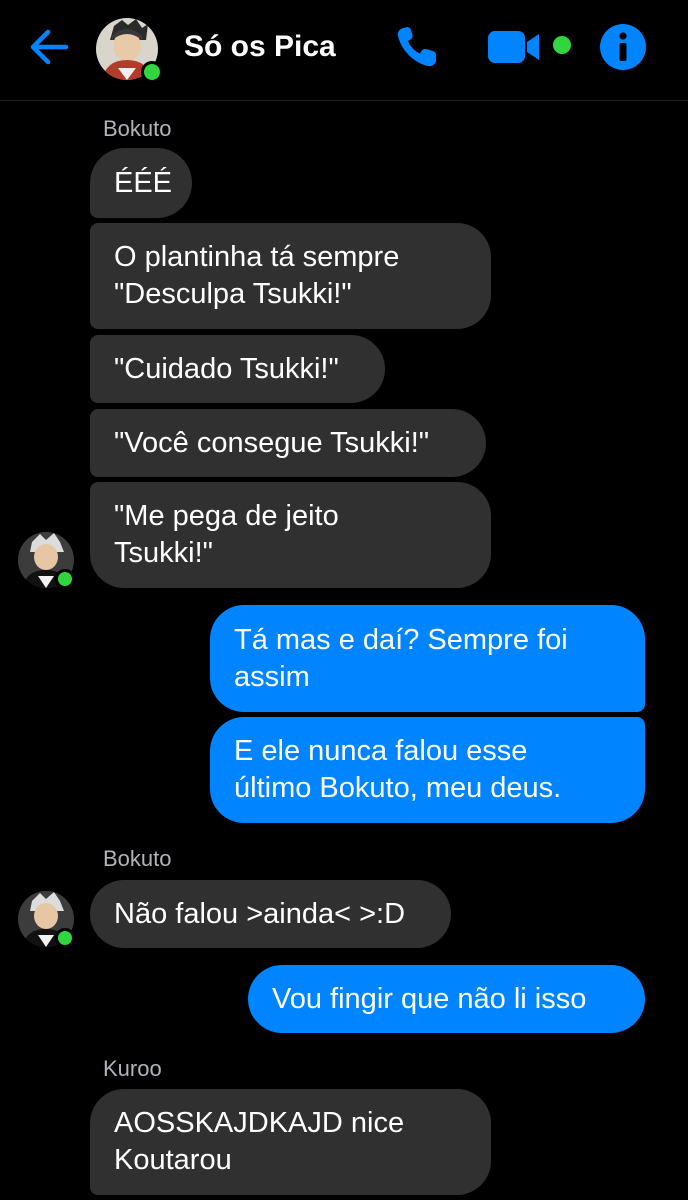 The width and height of the screenshot is (688, 1200). What do you see at coordinates (290, 276) in the screenshot?
I see `message-bubble: O plantinha tá sempre "Desculpa Tsukki!"` at bounding box center [290, 276].